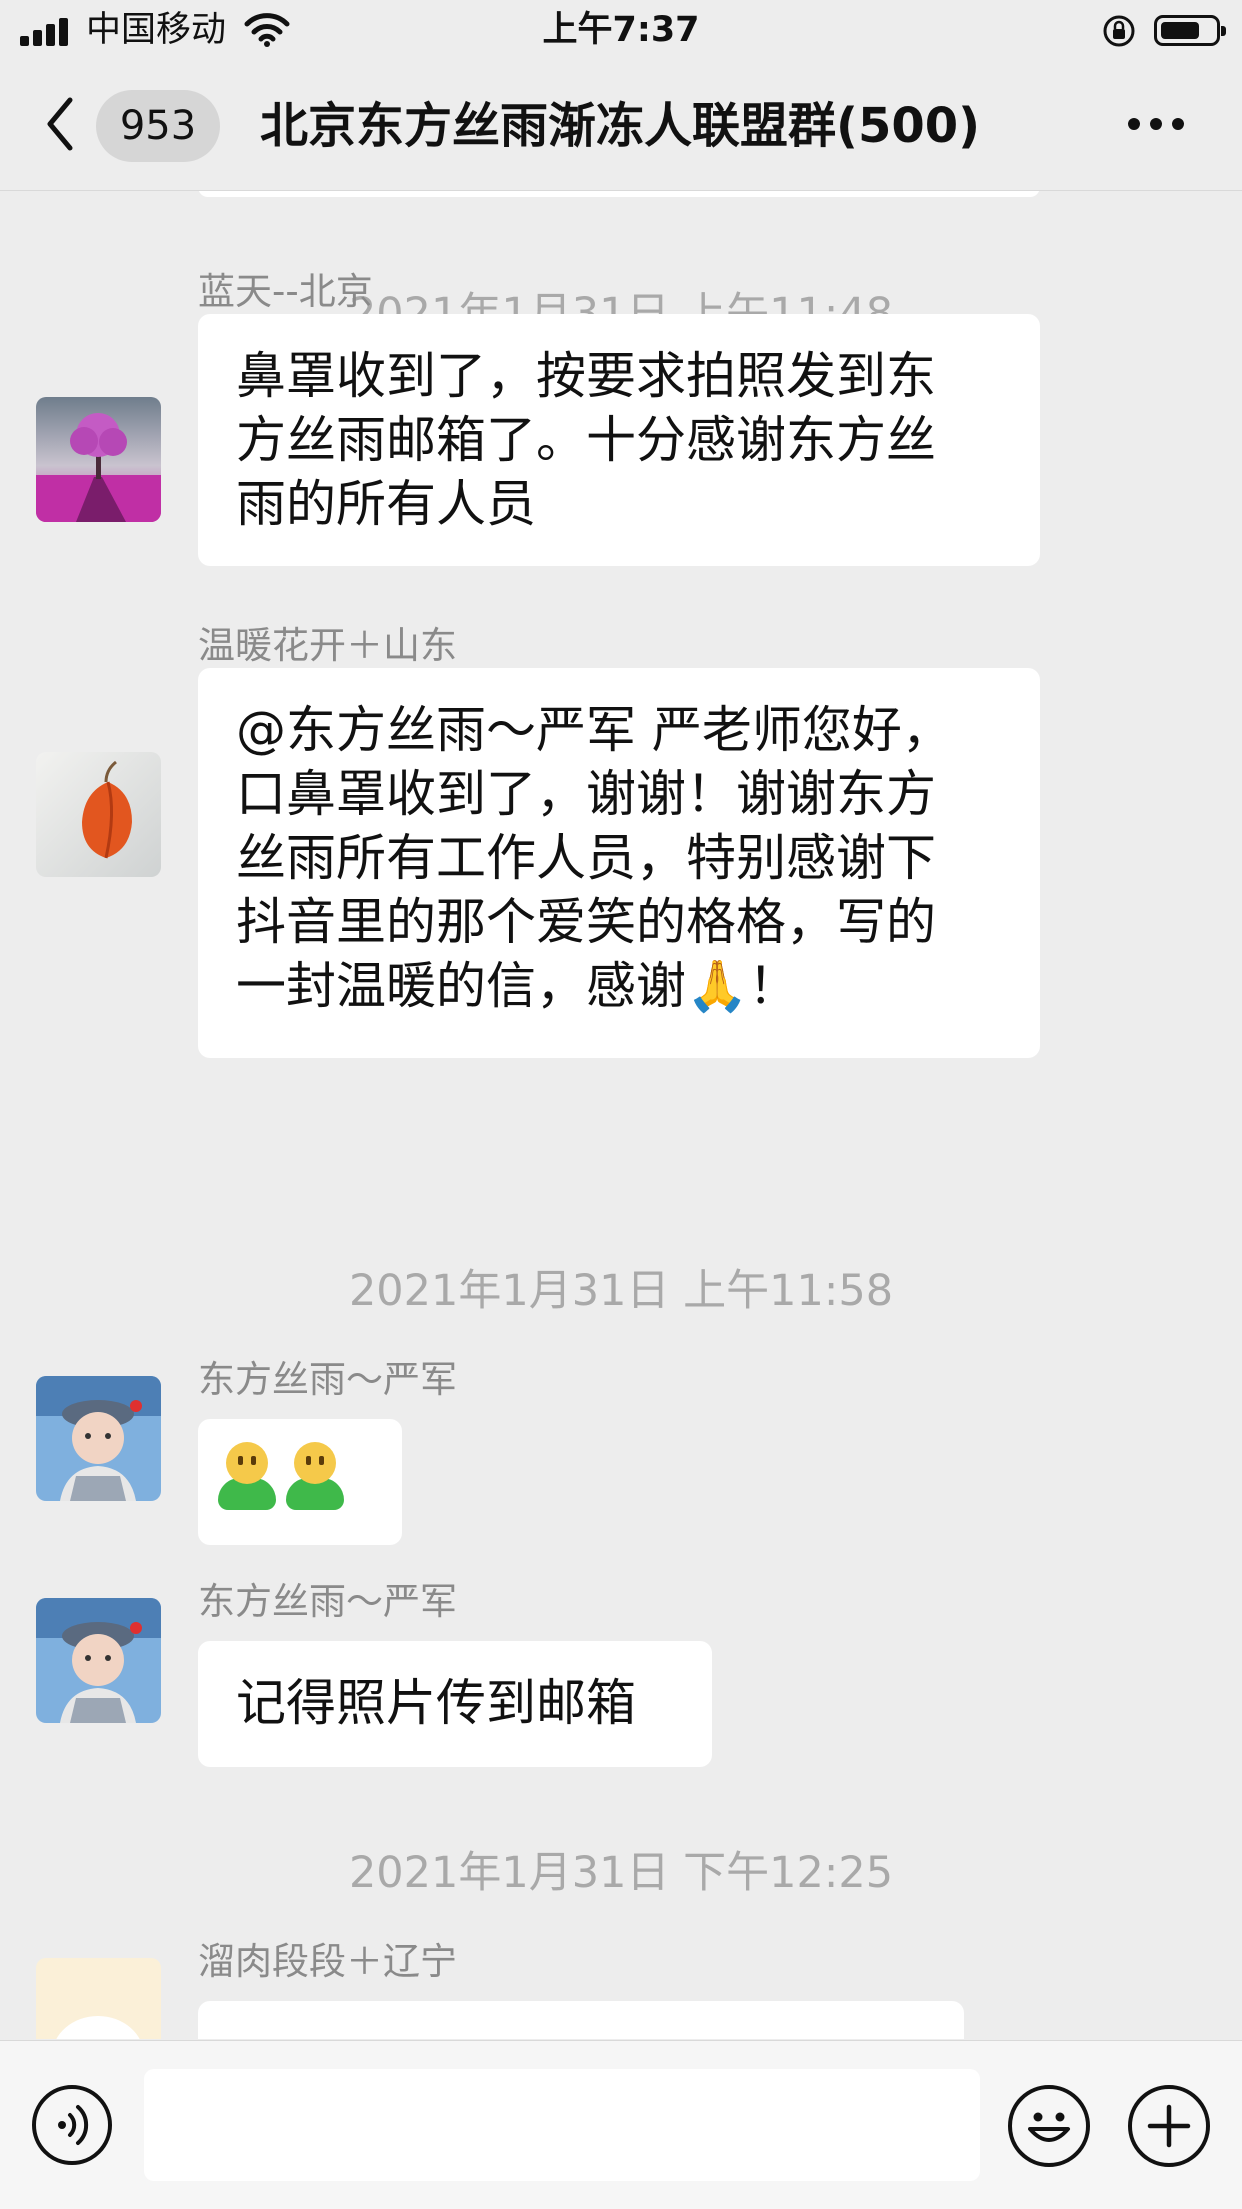 The width and height of the screenshot is (1242, 2209). What do you see at coordinates (586, 376) in the screenshot?
I see `message-line: 鼻罩收到了，按要求拍照发到东` at bounding box center [586, 376].